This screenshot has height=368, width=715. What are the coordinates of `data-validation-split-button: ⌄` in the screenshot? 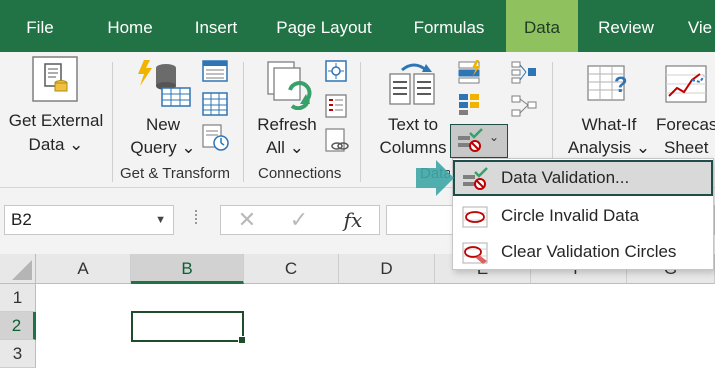 It's located at (479, 141).